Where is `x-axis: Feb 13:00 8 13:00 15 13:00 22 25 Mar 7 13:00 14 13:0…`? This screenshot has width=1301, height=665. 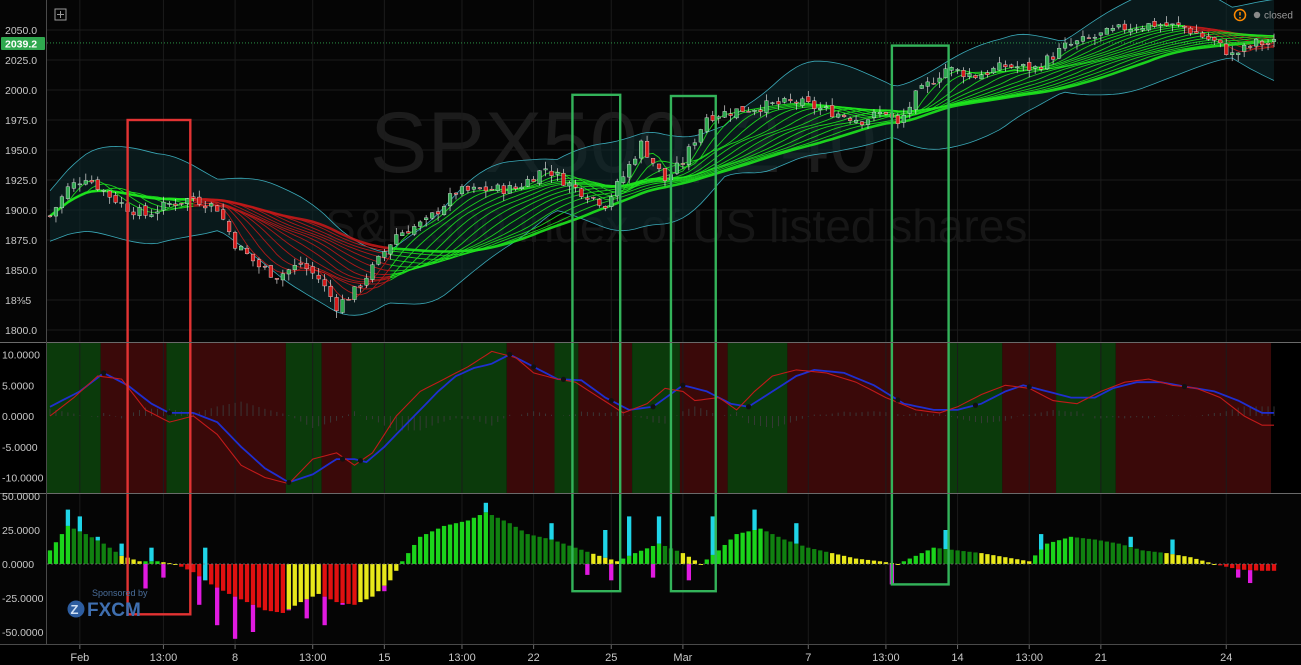 x-axis: Feb 13:00 8 13:00 15 13:00 22 25 Mar 7 13:00 14 13:0… is located at coordinates (651, 654).